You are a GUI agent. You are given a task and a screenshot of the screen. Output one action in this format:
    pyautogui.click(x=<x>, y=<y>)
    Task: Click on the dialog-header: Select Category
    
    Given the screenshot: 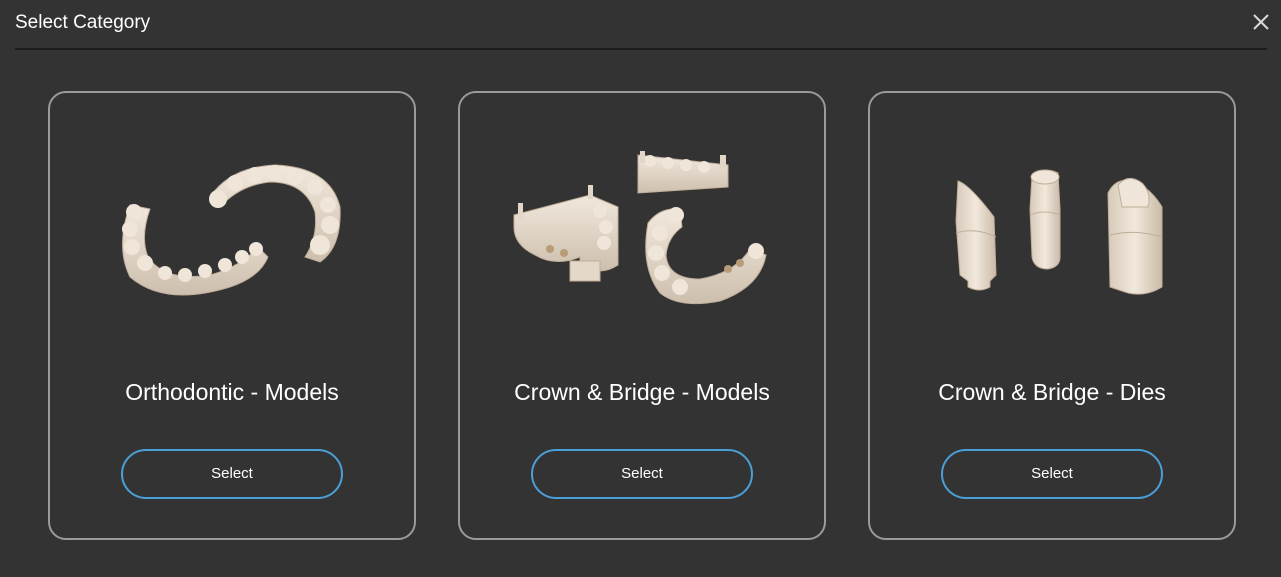 What is the action you would take?
    pyautogui.click(x=642, y=25)
    